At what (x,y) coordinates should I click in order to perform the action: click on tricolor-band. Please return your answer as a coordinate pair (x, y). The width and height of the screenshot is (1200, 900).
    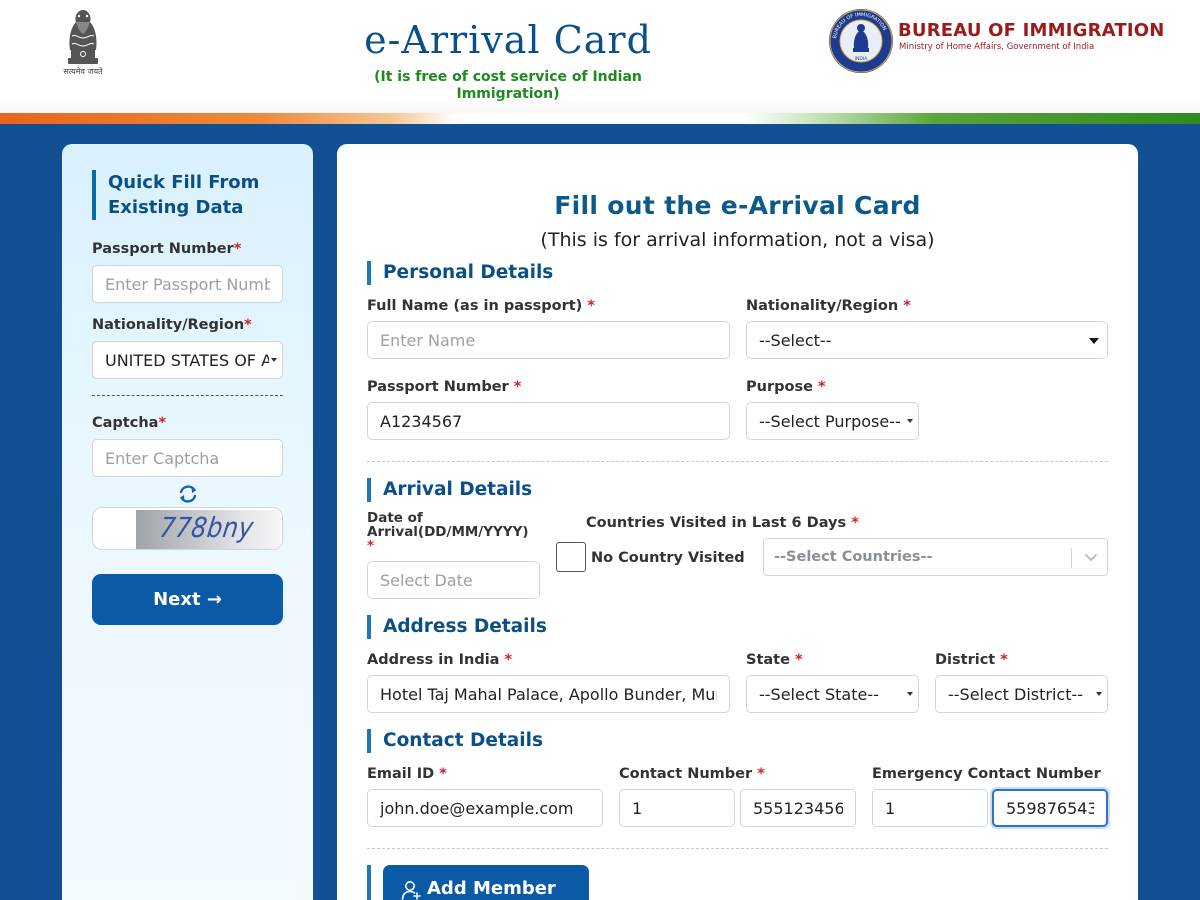
    Looking at the image, I should click on (600, 118).